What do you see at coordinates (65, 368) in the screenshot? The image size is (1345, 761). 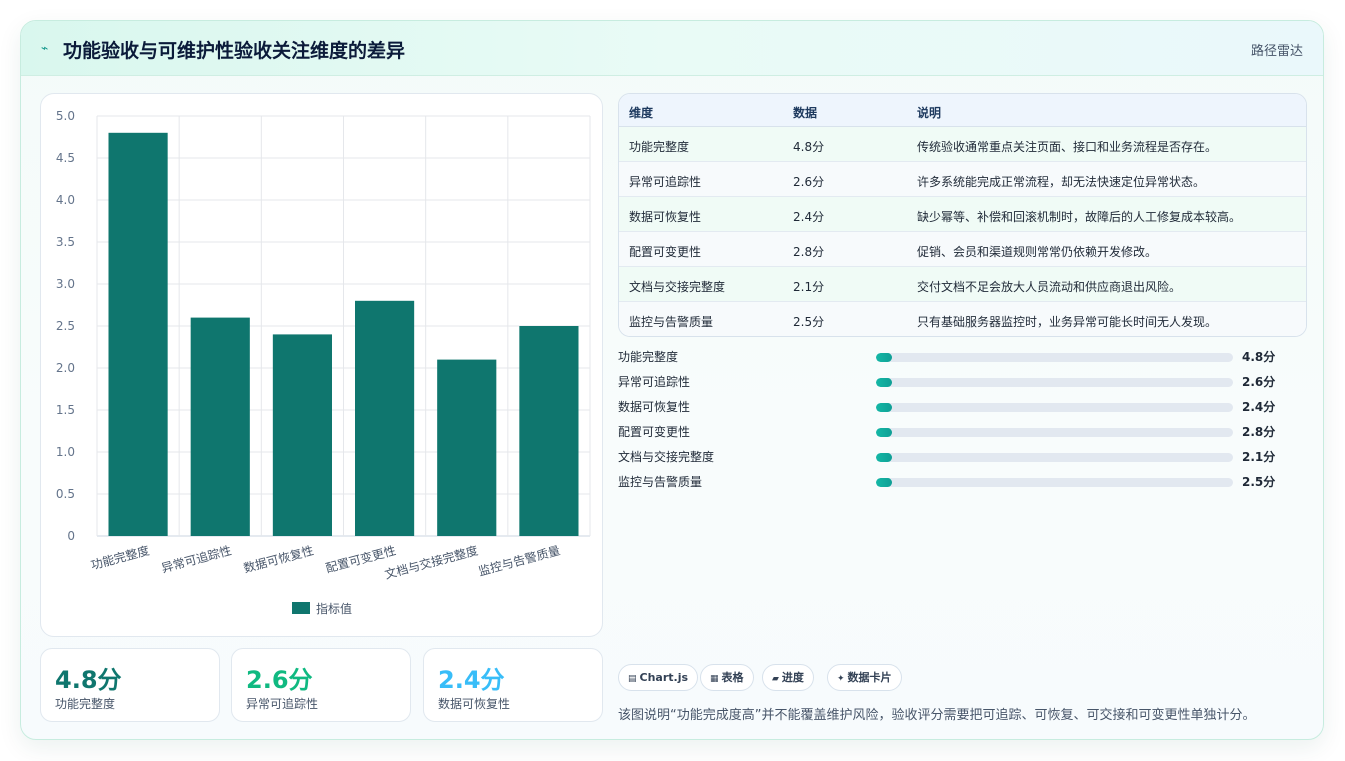 I see `y-tick-label: 2.0` at bounding box center [65, 368].